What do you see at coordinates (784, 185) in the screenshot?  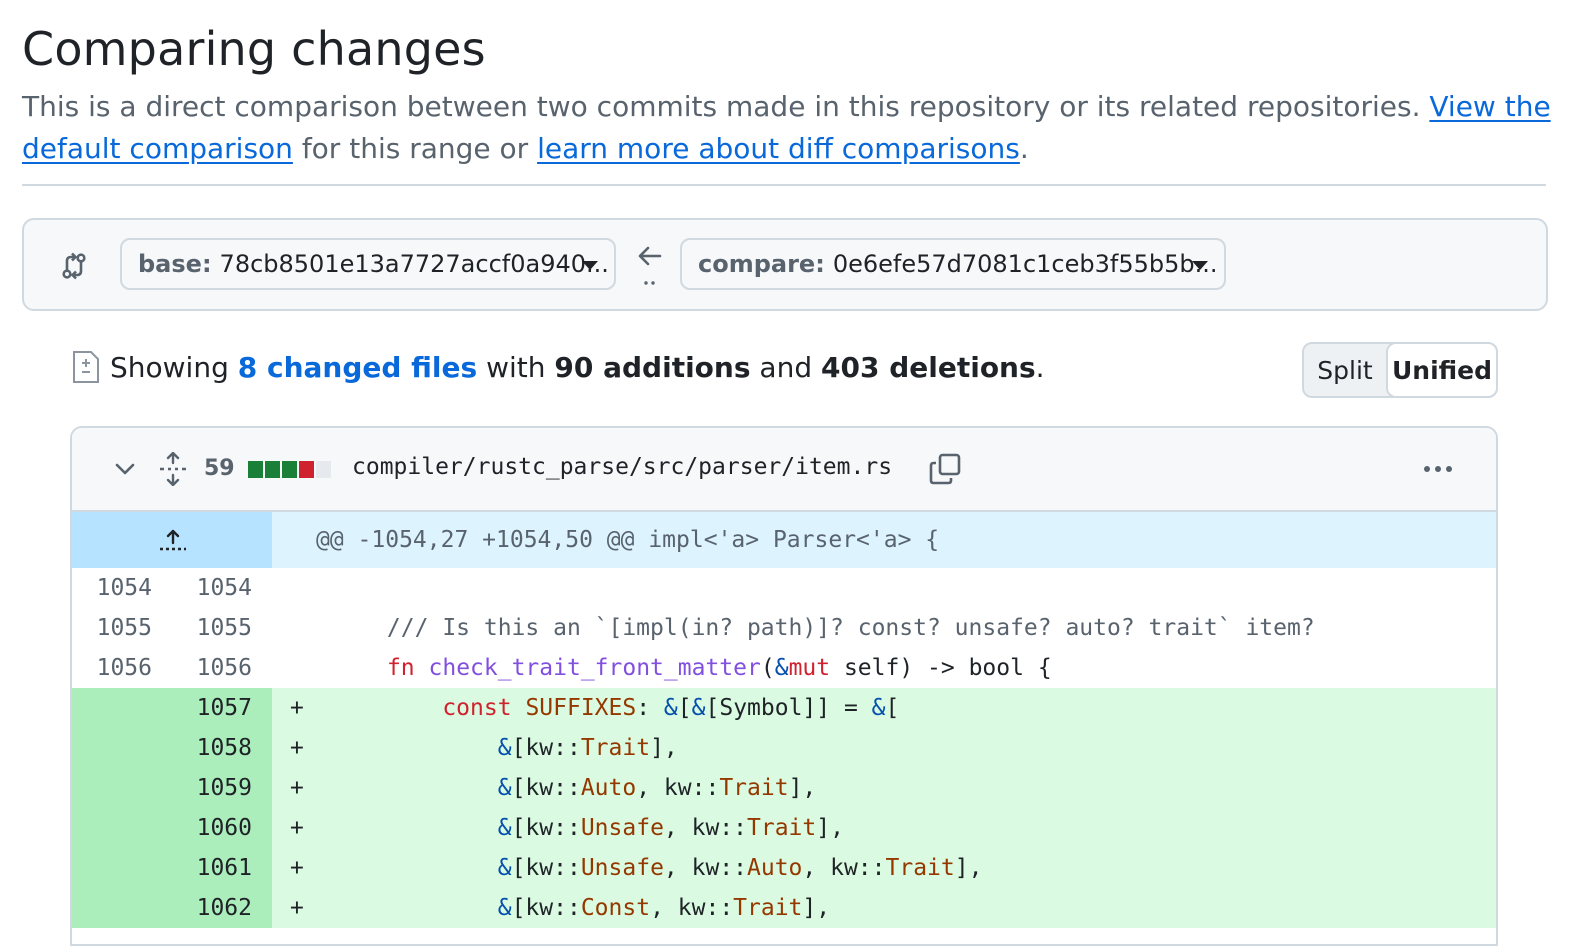 I see `divider` at bounding box center [784, 185].